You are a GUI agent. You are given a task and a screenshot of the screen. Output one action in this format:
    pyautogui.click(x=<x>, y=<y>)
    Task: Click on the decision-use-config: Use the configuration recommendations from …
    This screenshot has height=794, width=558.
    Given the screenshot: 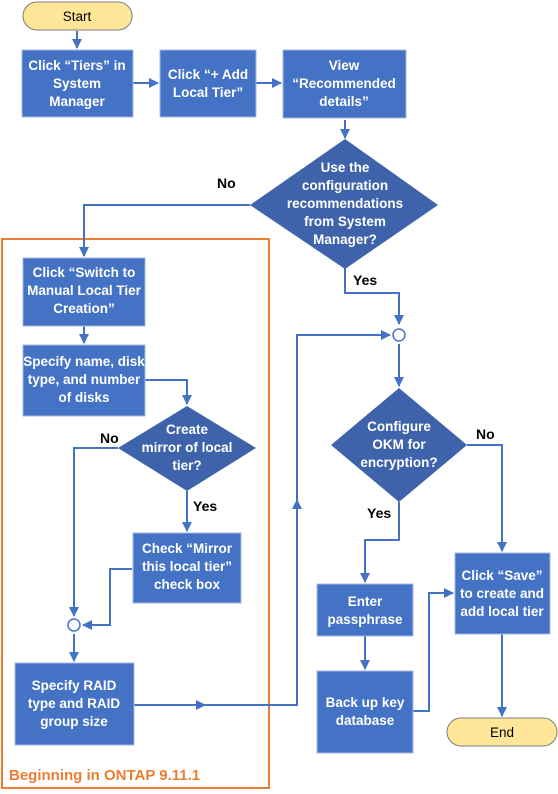 What is the action you would take?
    pyautogui.click(x=344, y=204)
    